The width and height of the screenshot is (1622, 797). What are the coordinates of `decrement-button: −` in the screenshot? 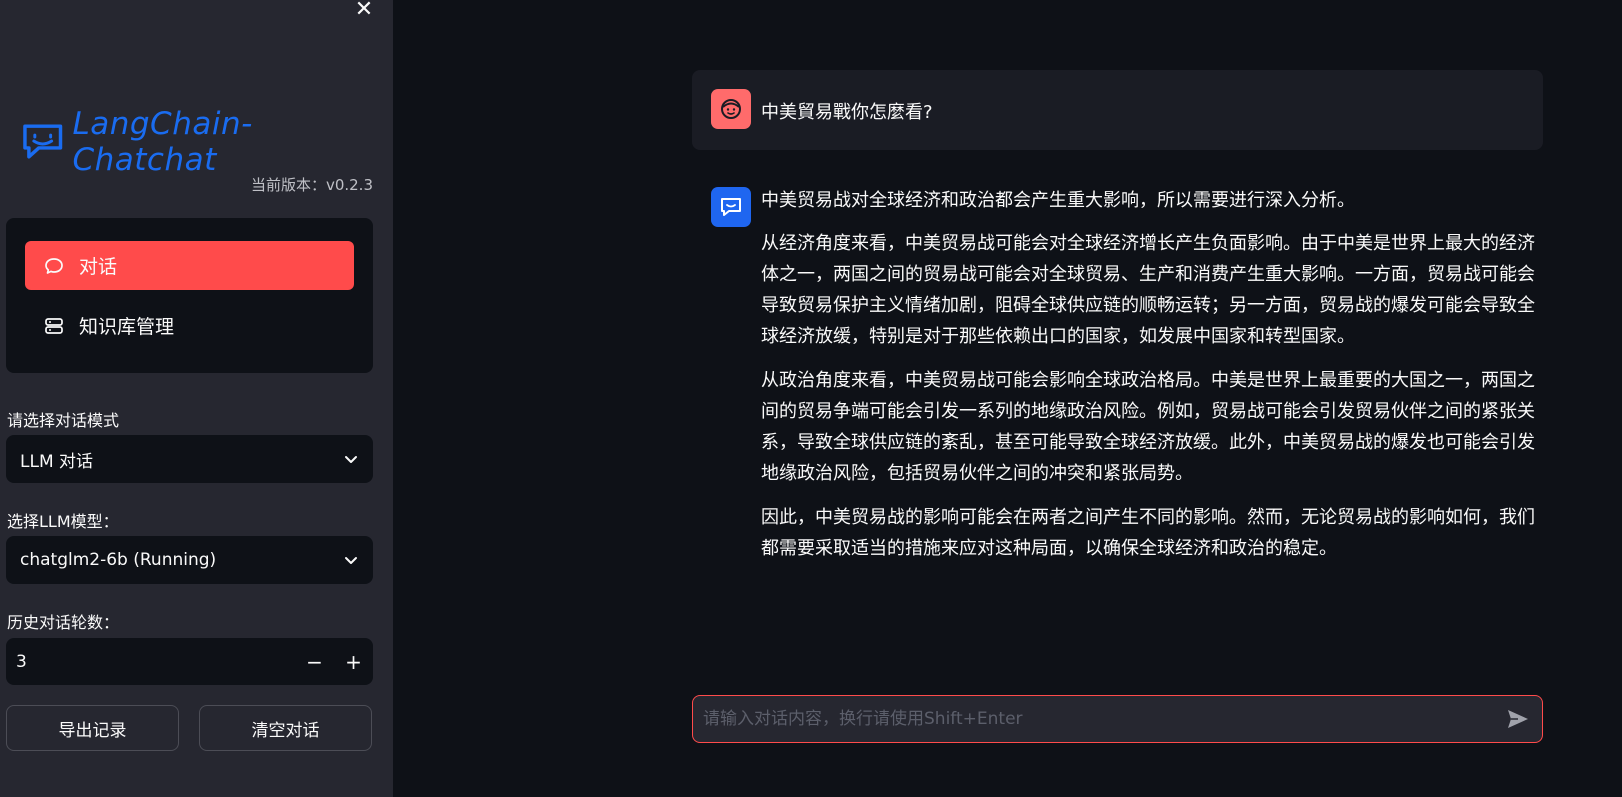 It's located at (314, 661).